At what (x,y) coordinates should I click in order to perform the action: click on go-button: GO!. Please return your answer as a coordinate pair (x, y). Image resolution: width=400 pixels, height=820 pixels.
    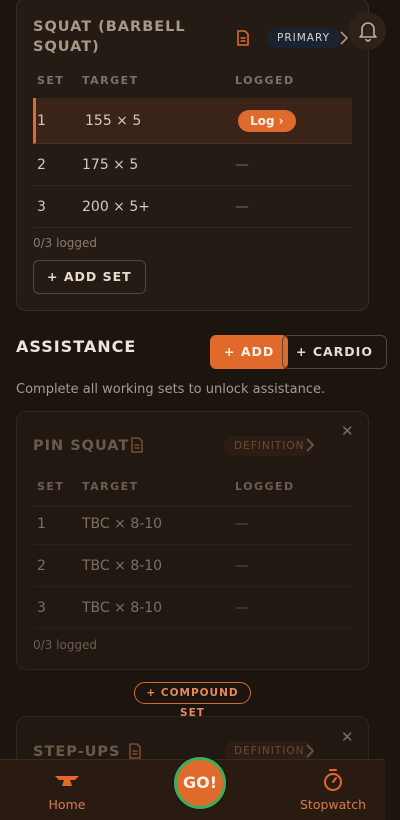
    Looking at the image, I should click on (200, 783).